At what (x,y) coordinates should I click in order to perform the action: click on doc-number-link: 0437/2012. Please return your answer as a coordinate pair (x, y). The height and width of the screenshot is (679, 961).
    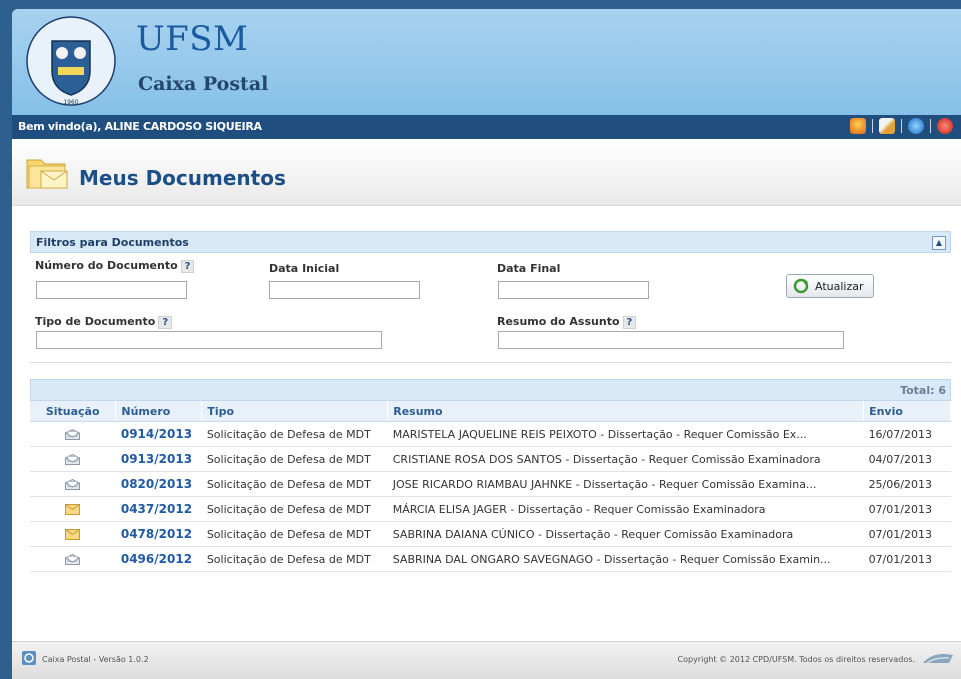
    Looking at the image, I should click on (158, 509).